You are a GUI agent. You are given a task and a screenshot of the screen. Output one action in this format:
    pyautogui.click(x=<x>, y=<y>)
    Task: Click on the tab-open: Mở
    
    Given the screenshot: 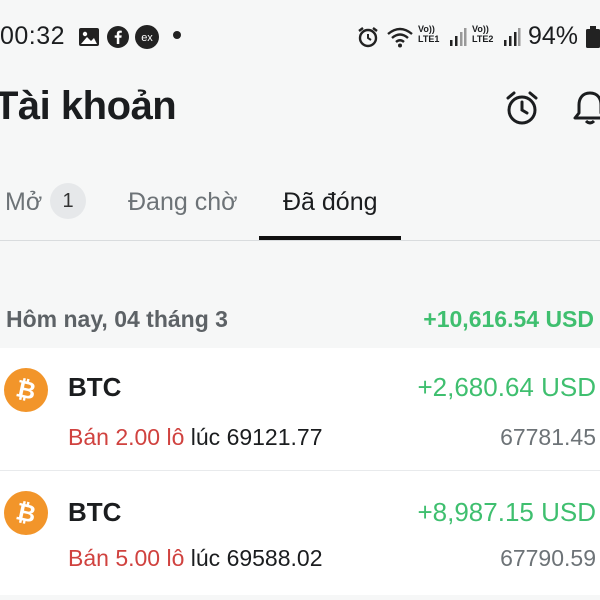 What is the action you would take?
    pyautogui.click(x=23, y=202)
    